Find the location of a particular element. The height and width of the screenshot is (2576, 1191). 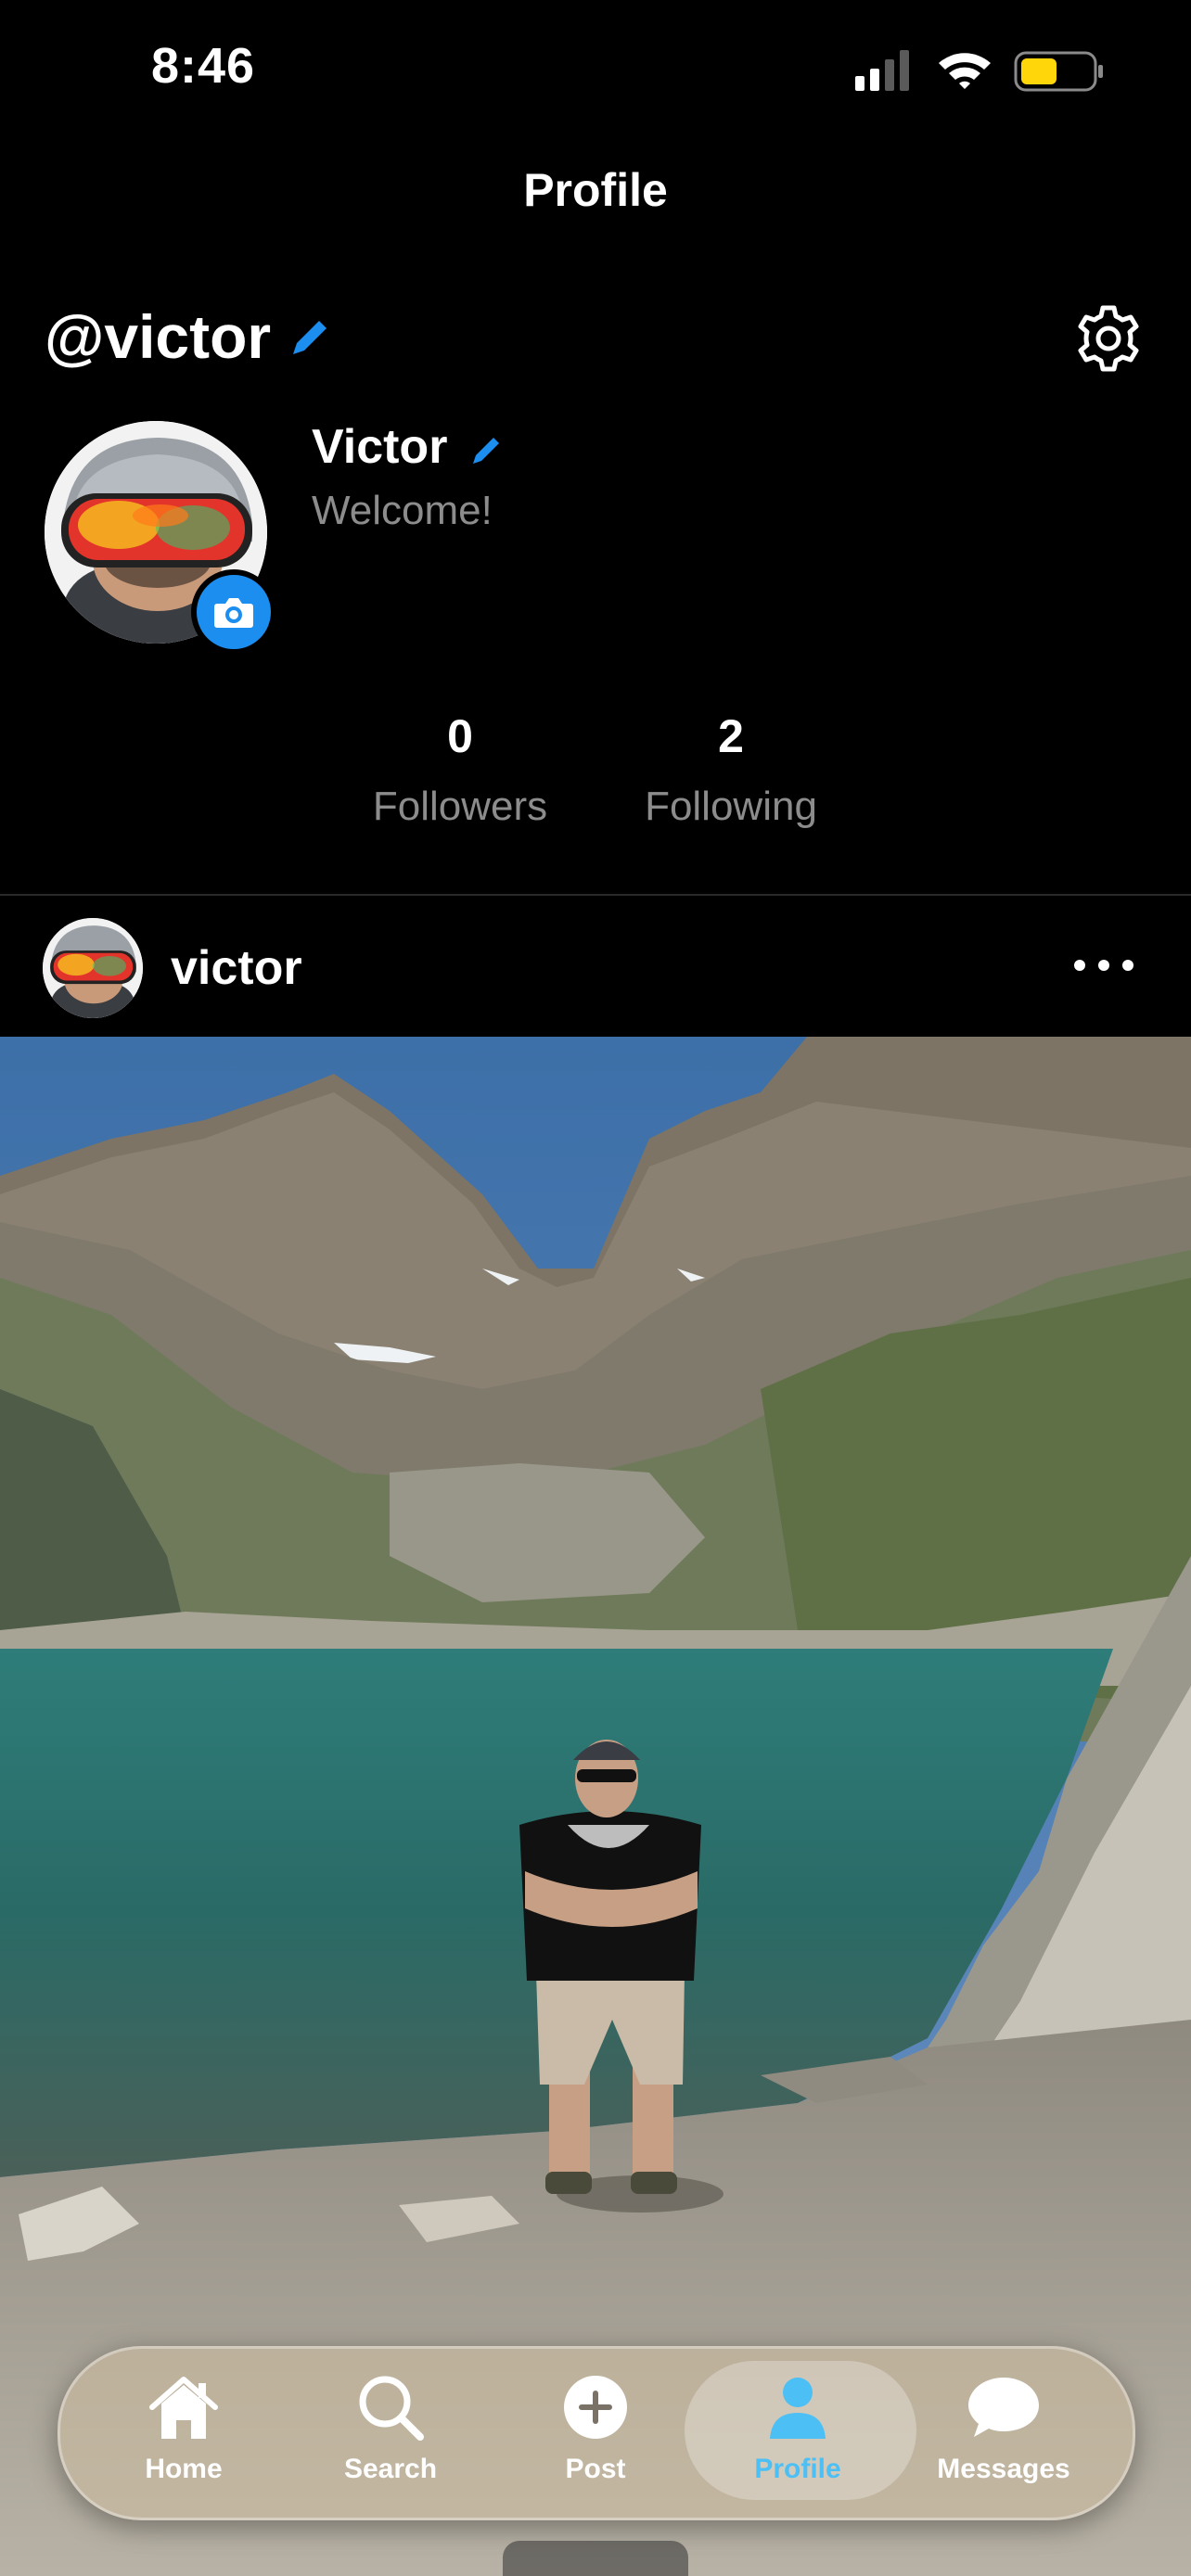

tab-profile: Profile is located at coordinates (797, 2433).